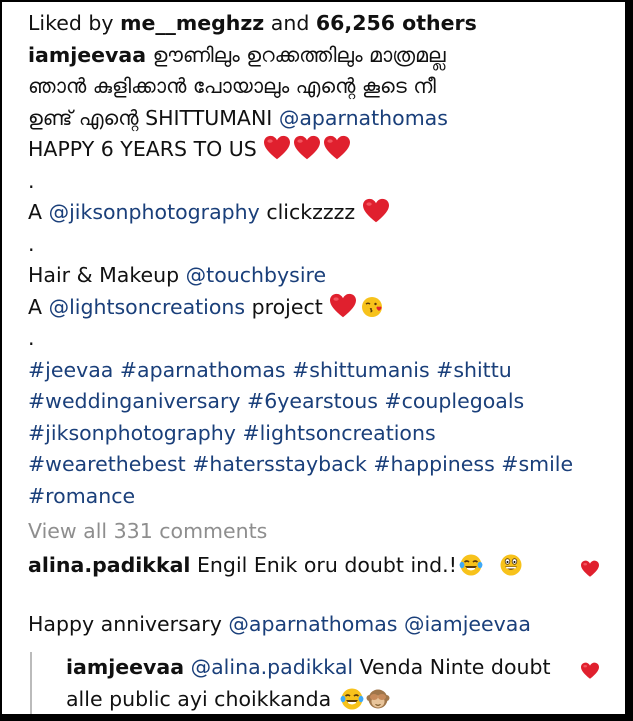  Describe the element at coordinates (87, 55) in the screenshot. I see `author-username: iamjeevaa` at that location.